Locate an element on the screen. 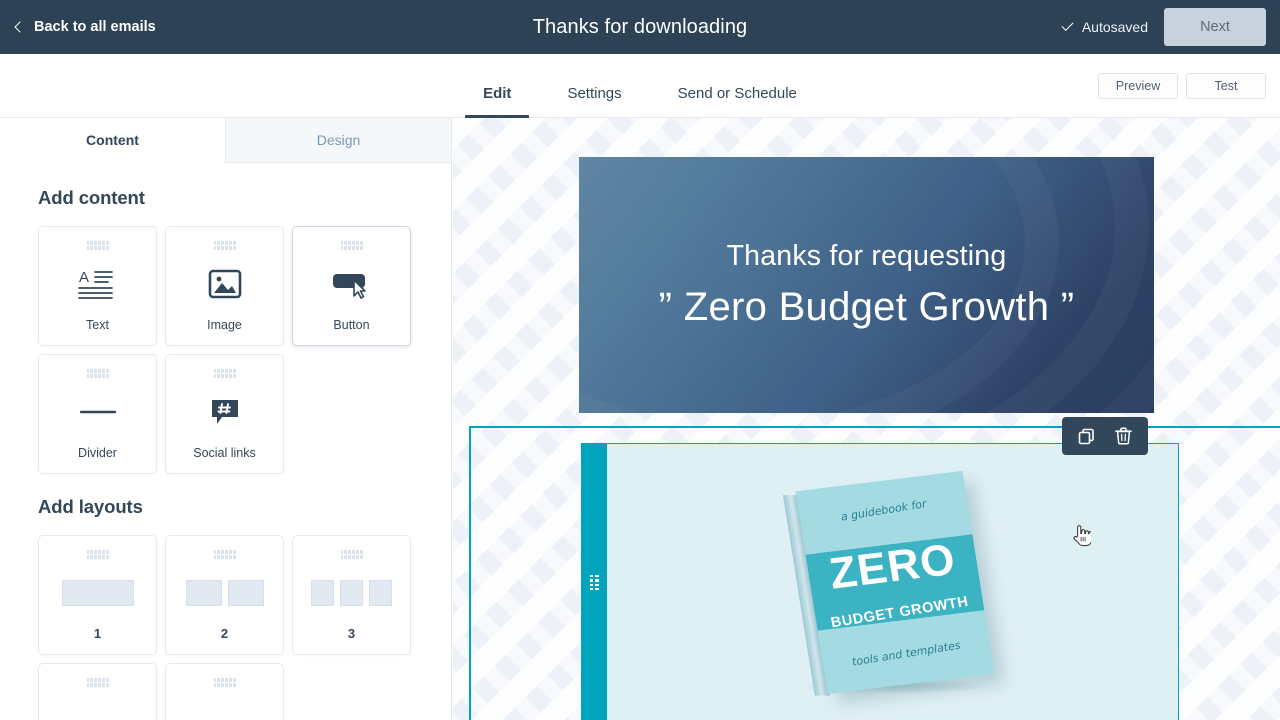 The image size is (1280, 720). tab-edit: Edit is located at coordinates (497, 102).